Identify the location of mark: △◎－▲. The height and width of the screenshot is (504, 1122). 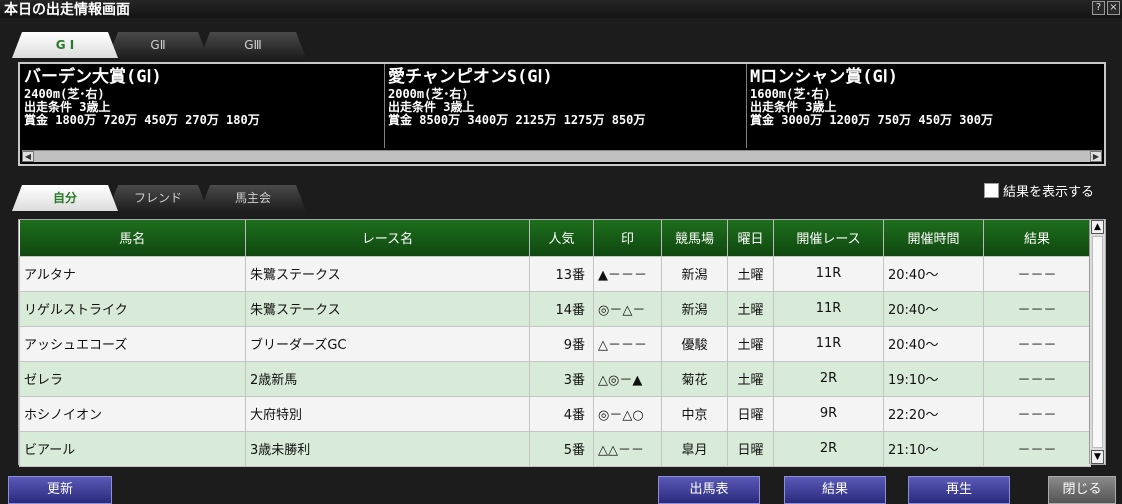
(627, 378).